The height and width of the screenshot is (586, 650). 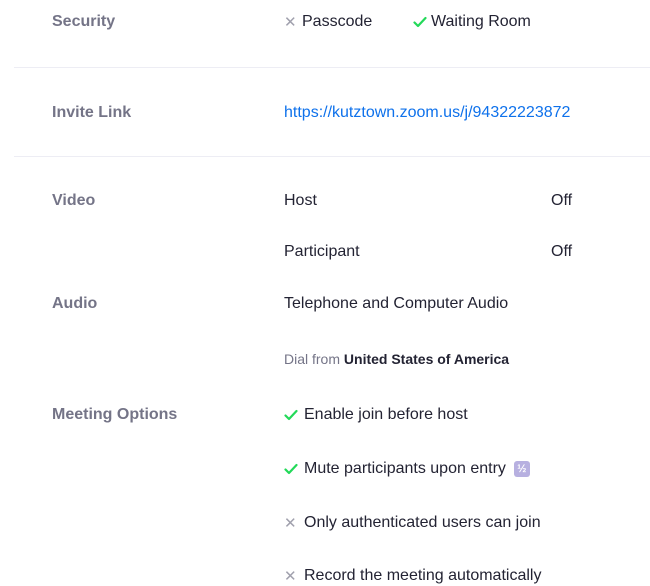 I want to click on video-label: Video, so click(x=74, y=200).